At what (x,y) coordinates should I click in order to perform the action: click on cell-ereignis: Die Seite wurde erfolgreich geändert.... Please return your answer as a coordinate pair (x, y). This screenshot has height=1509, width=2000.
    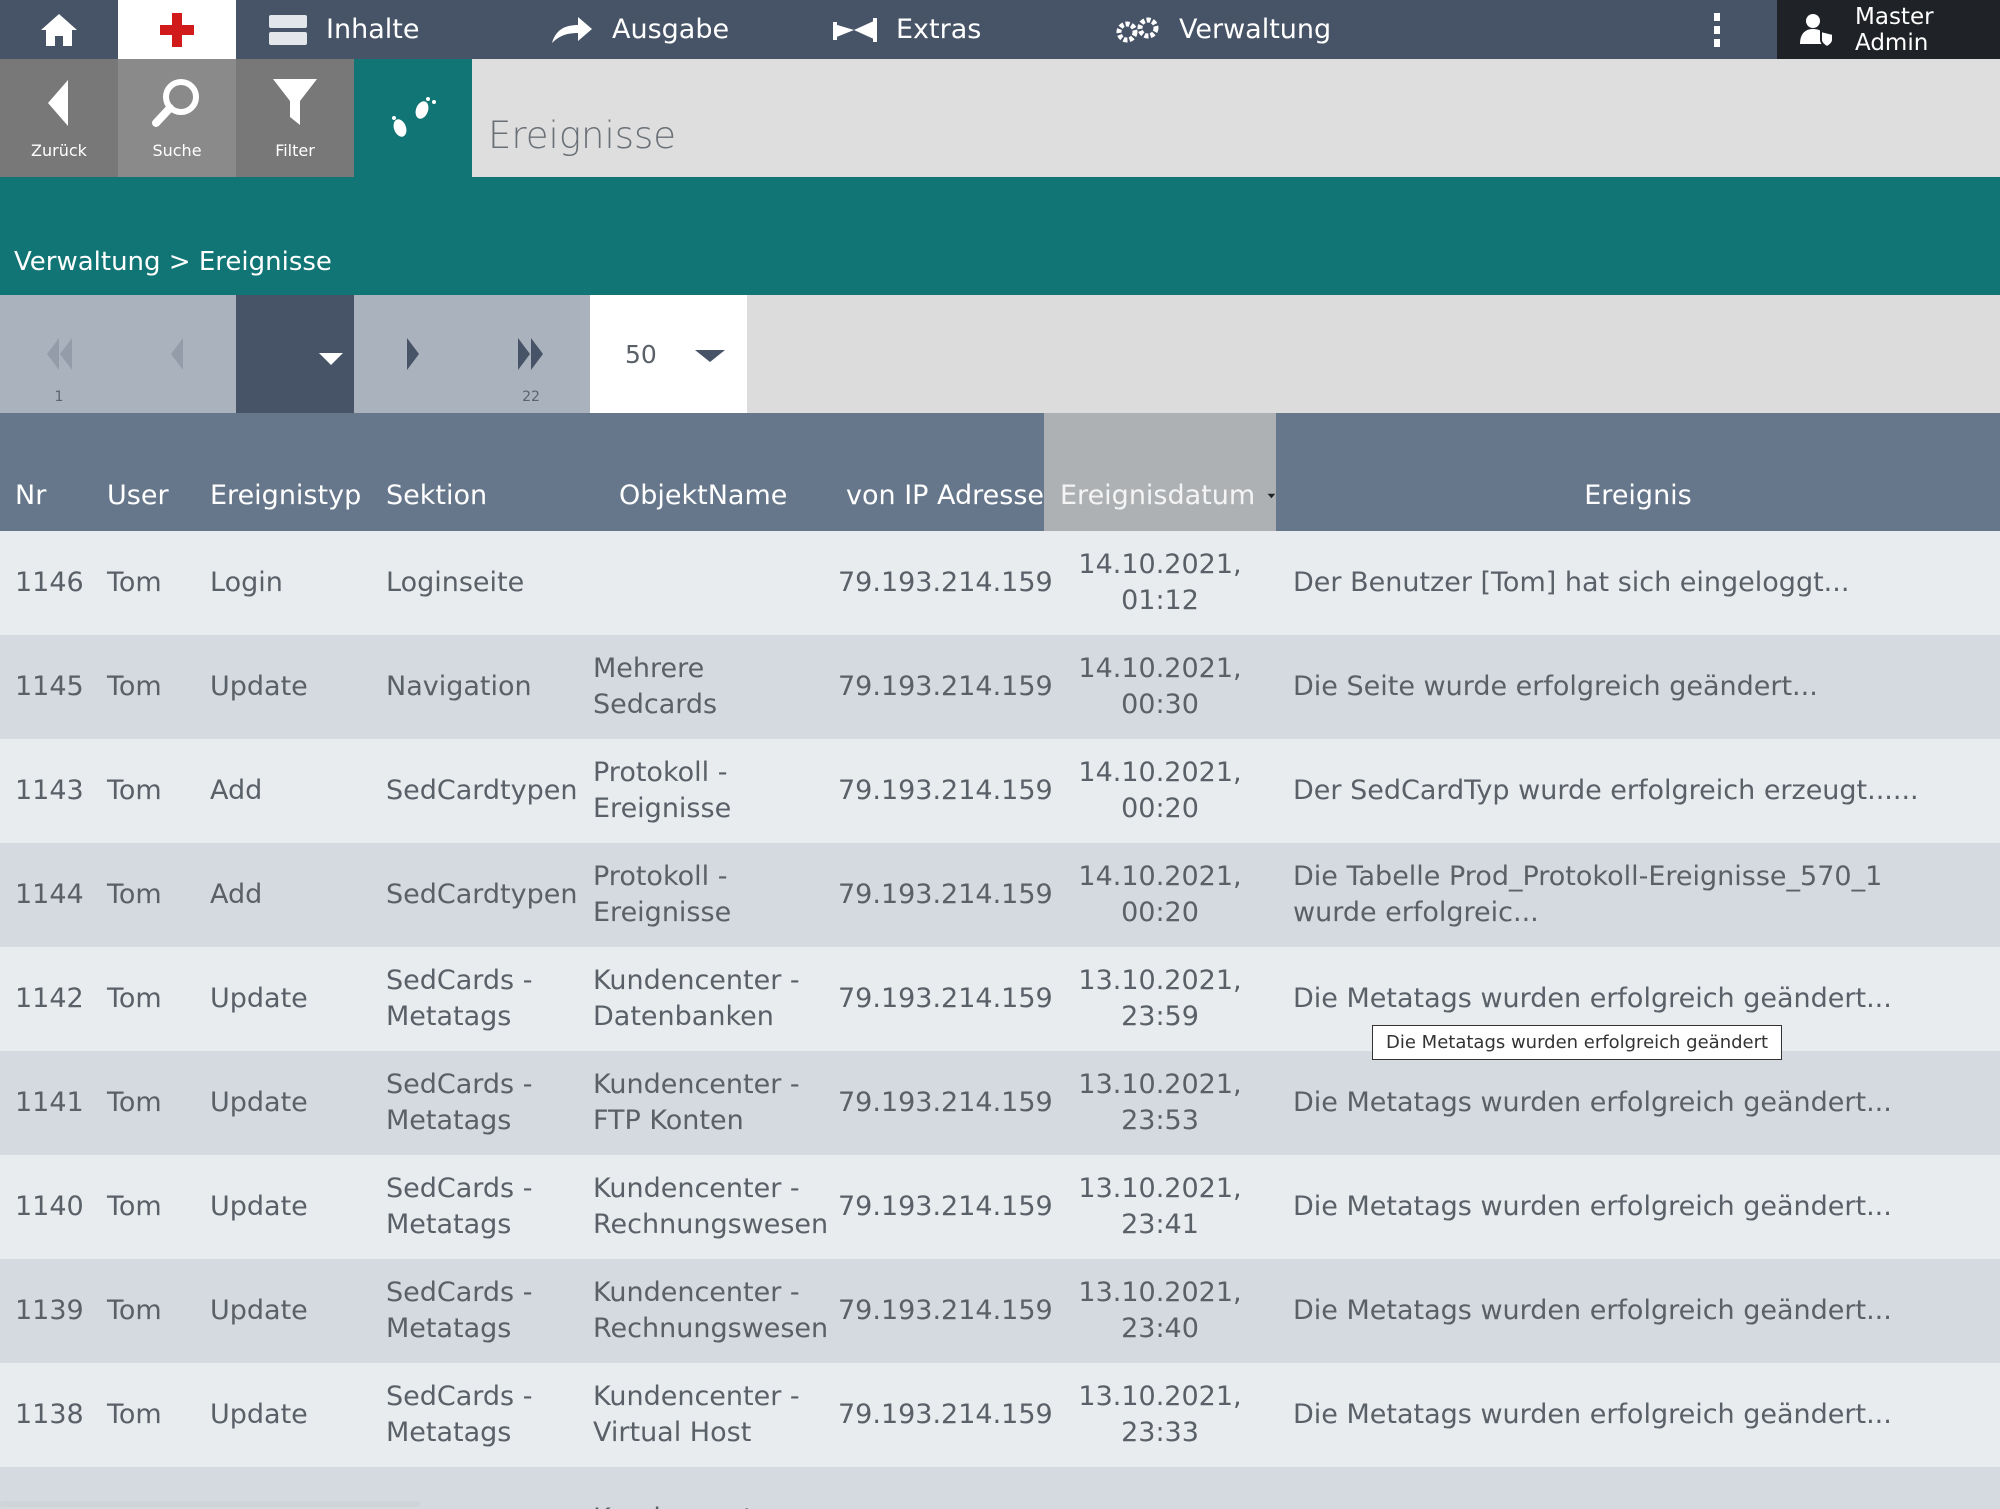
    Looking at the image, I should click on (1555, 686).